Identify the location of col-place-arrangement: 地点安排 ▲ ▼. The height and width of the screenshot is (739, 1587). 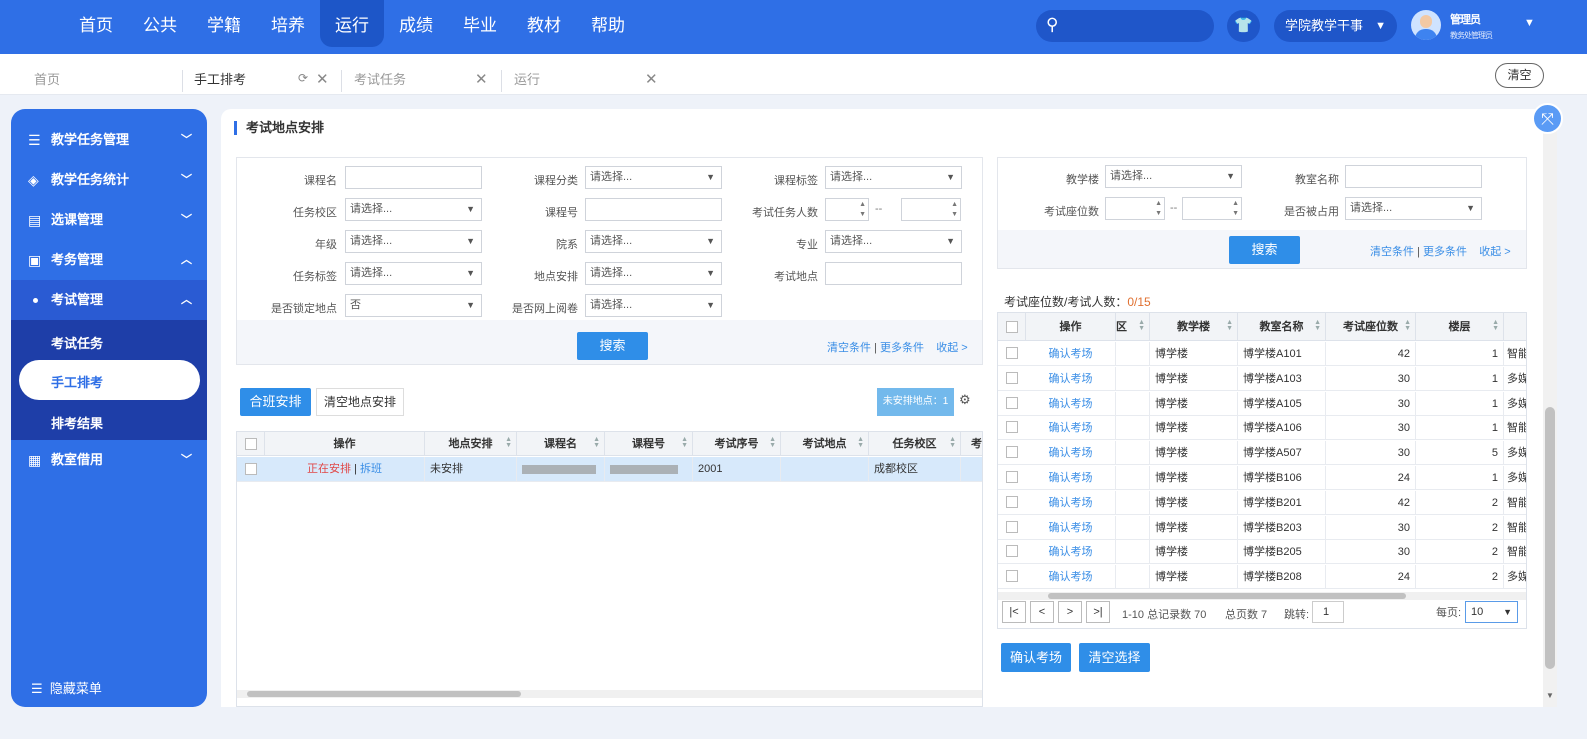
(471, 444).